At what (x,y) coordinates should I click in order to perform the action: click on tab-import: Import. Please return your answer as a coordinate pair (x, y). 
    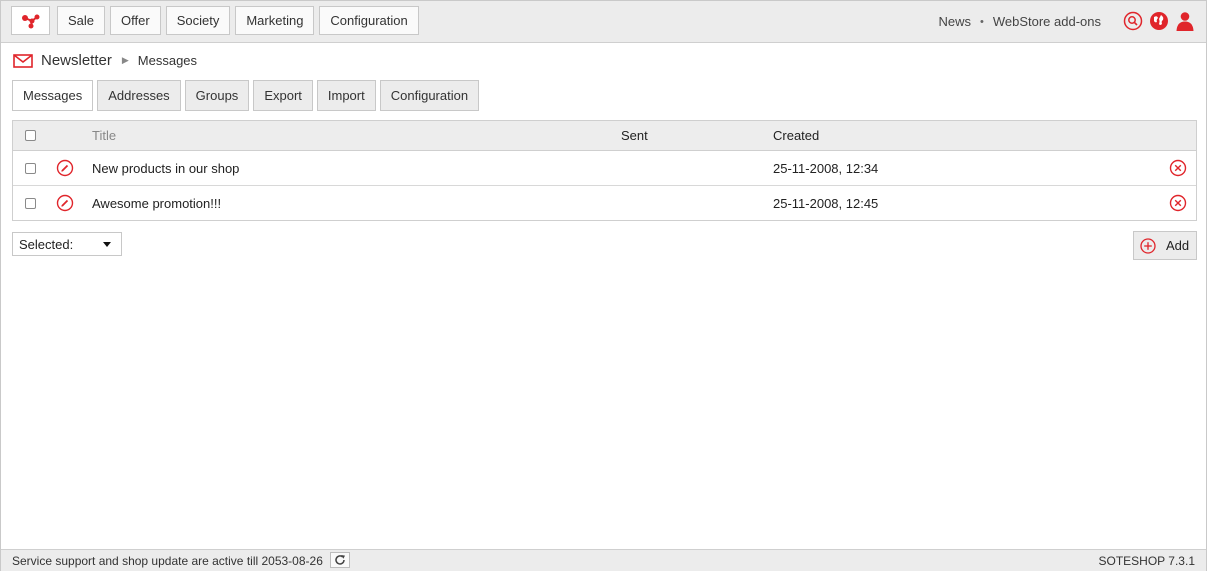
    Looking at the image, I should click on (346, 95).